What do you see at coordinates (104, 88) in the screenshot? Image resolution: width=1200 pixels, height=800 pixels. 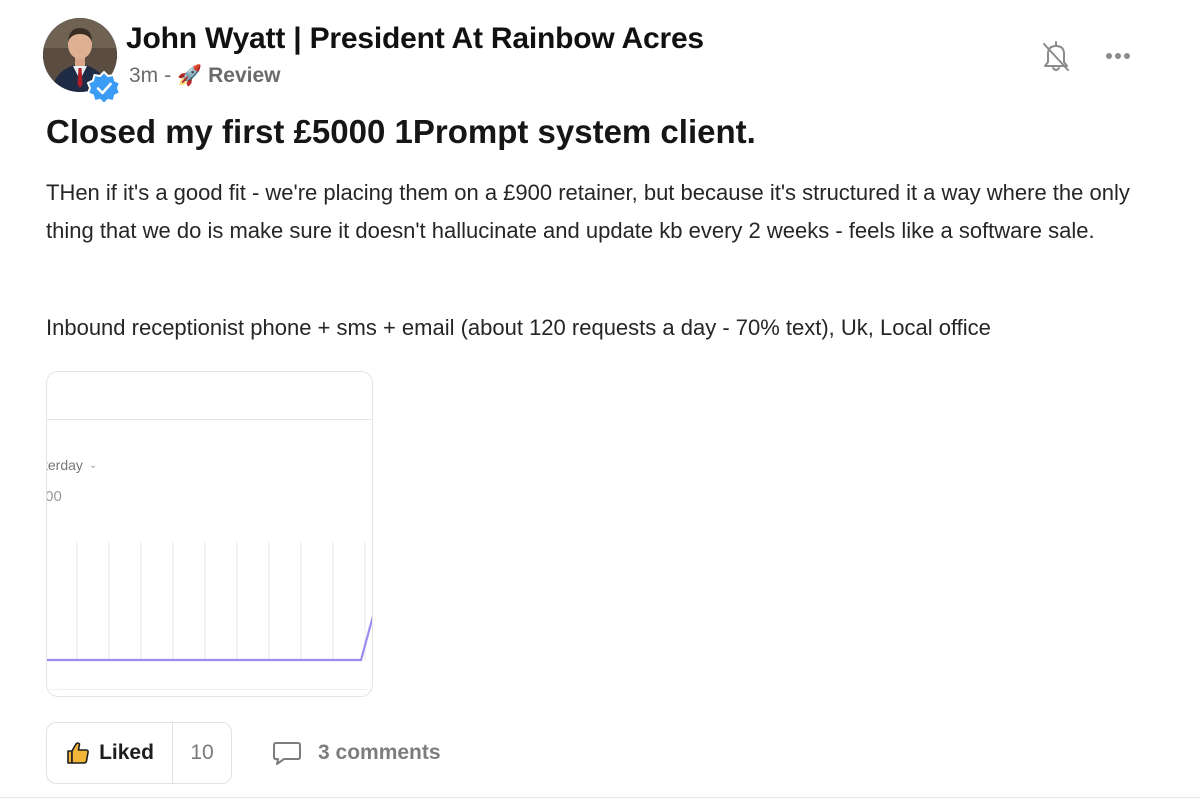 I see `verified-badge-icon` at bounding box center [104, 88].